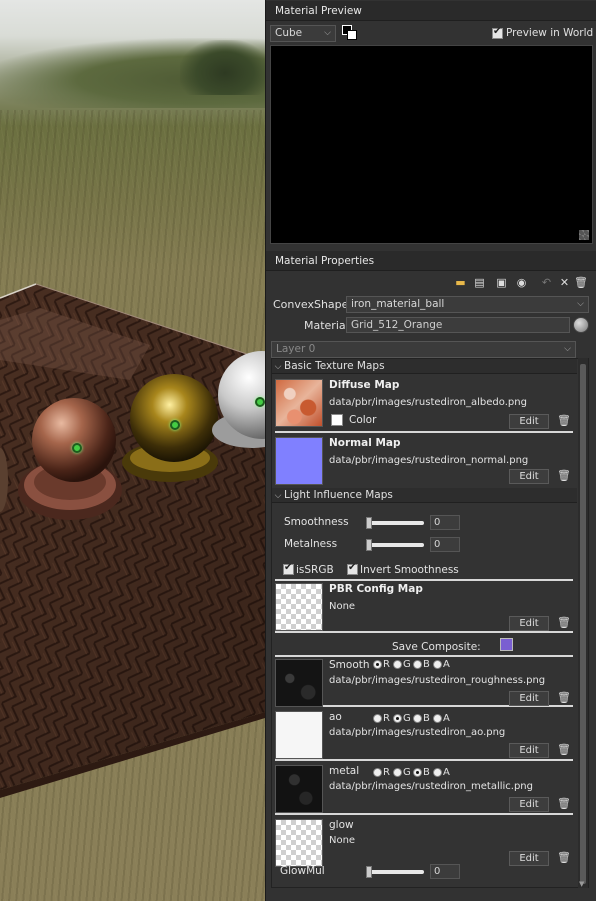 Image resolution: width=596 pixels, height=901 pixels. What do you see at coordinates (580, 304) in the screenshot?
I see `chevron-down-icon: ⌵` at bounding box center [580, 304].